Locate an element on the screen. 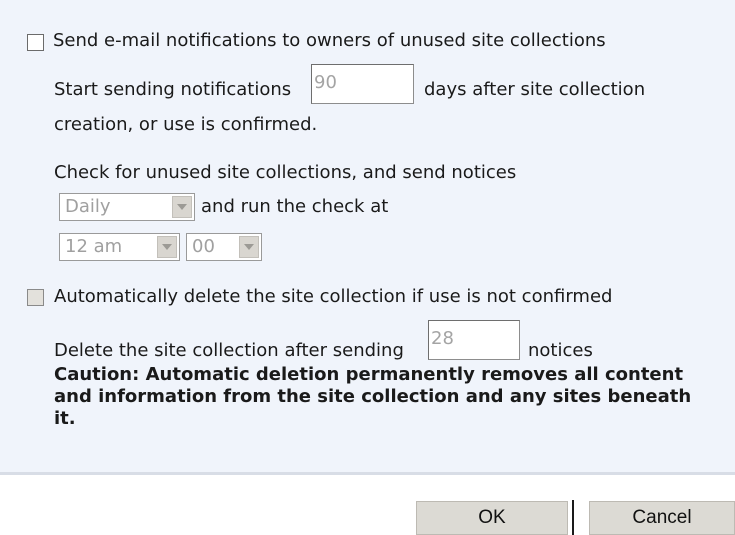  frequency-select: Daily is located at coordinates (127, 207).